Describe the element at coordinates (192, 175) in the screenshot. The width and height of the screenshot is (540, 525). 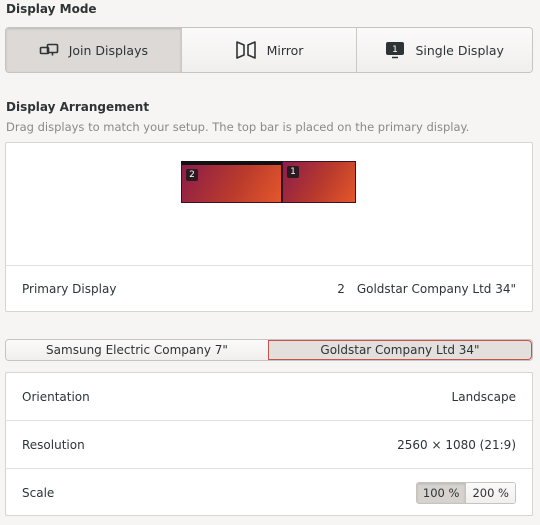
I see `monitor-number: 2` at that location.